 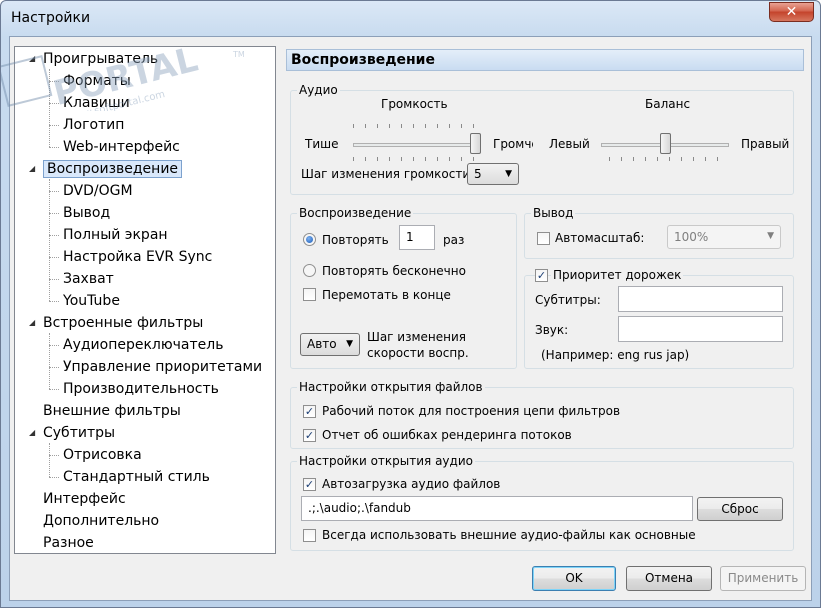 I want to click on tree-item: DVD/OGM, so click(x=98, y=191).